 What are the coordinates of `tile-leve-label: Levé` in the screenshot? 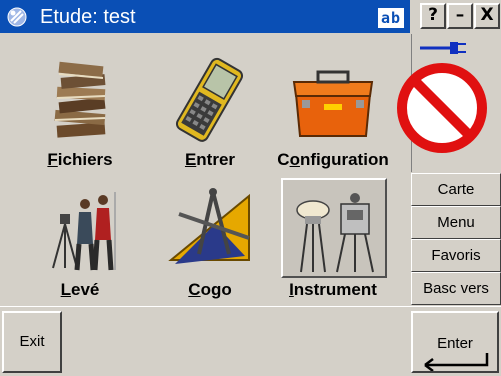 It's located at (80, 289).